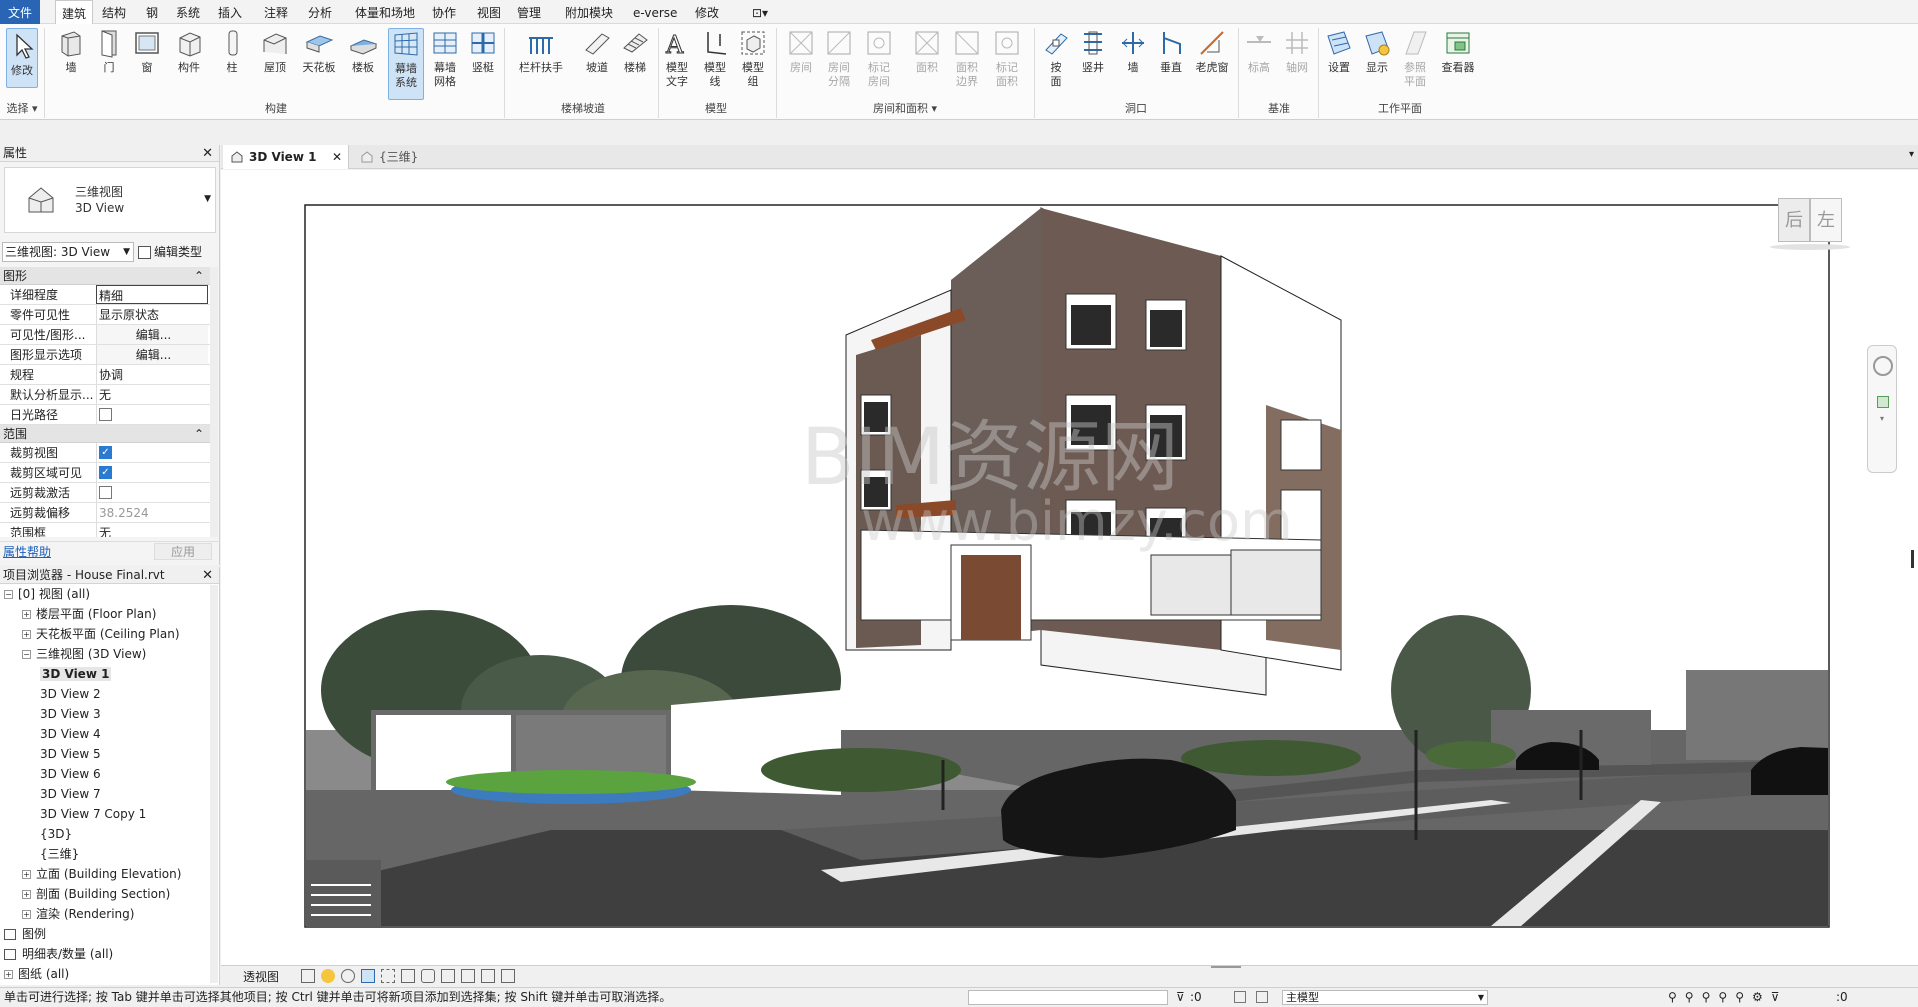  What do you see at coordinates (760, 12) in the screenshot?
I see `ribbon-options-icon: ⊡▾` at bounding box center [760, 12].